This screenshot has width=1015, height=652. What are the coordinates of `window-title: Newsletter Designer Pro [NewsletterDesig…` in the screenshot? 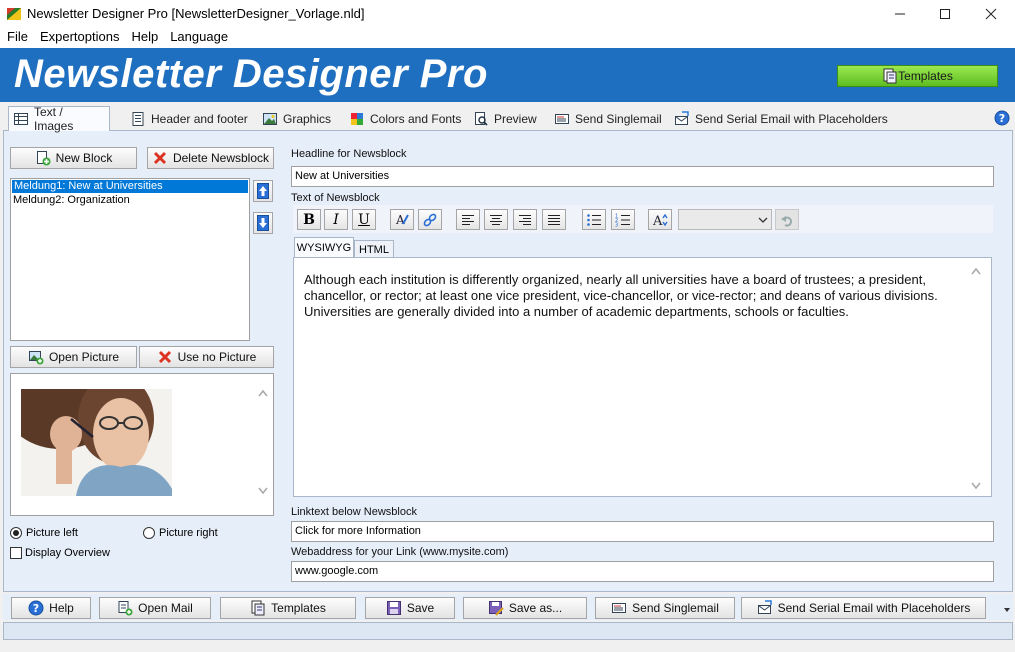 It's located at (196, 13).